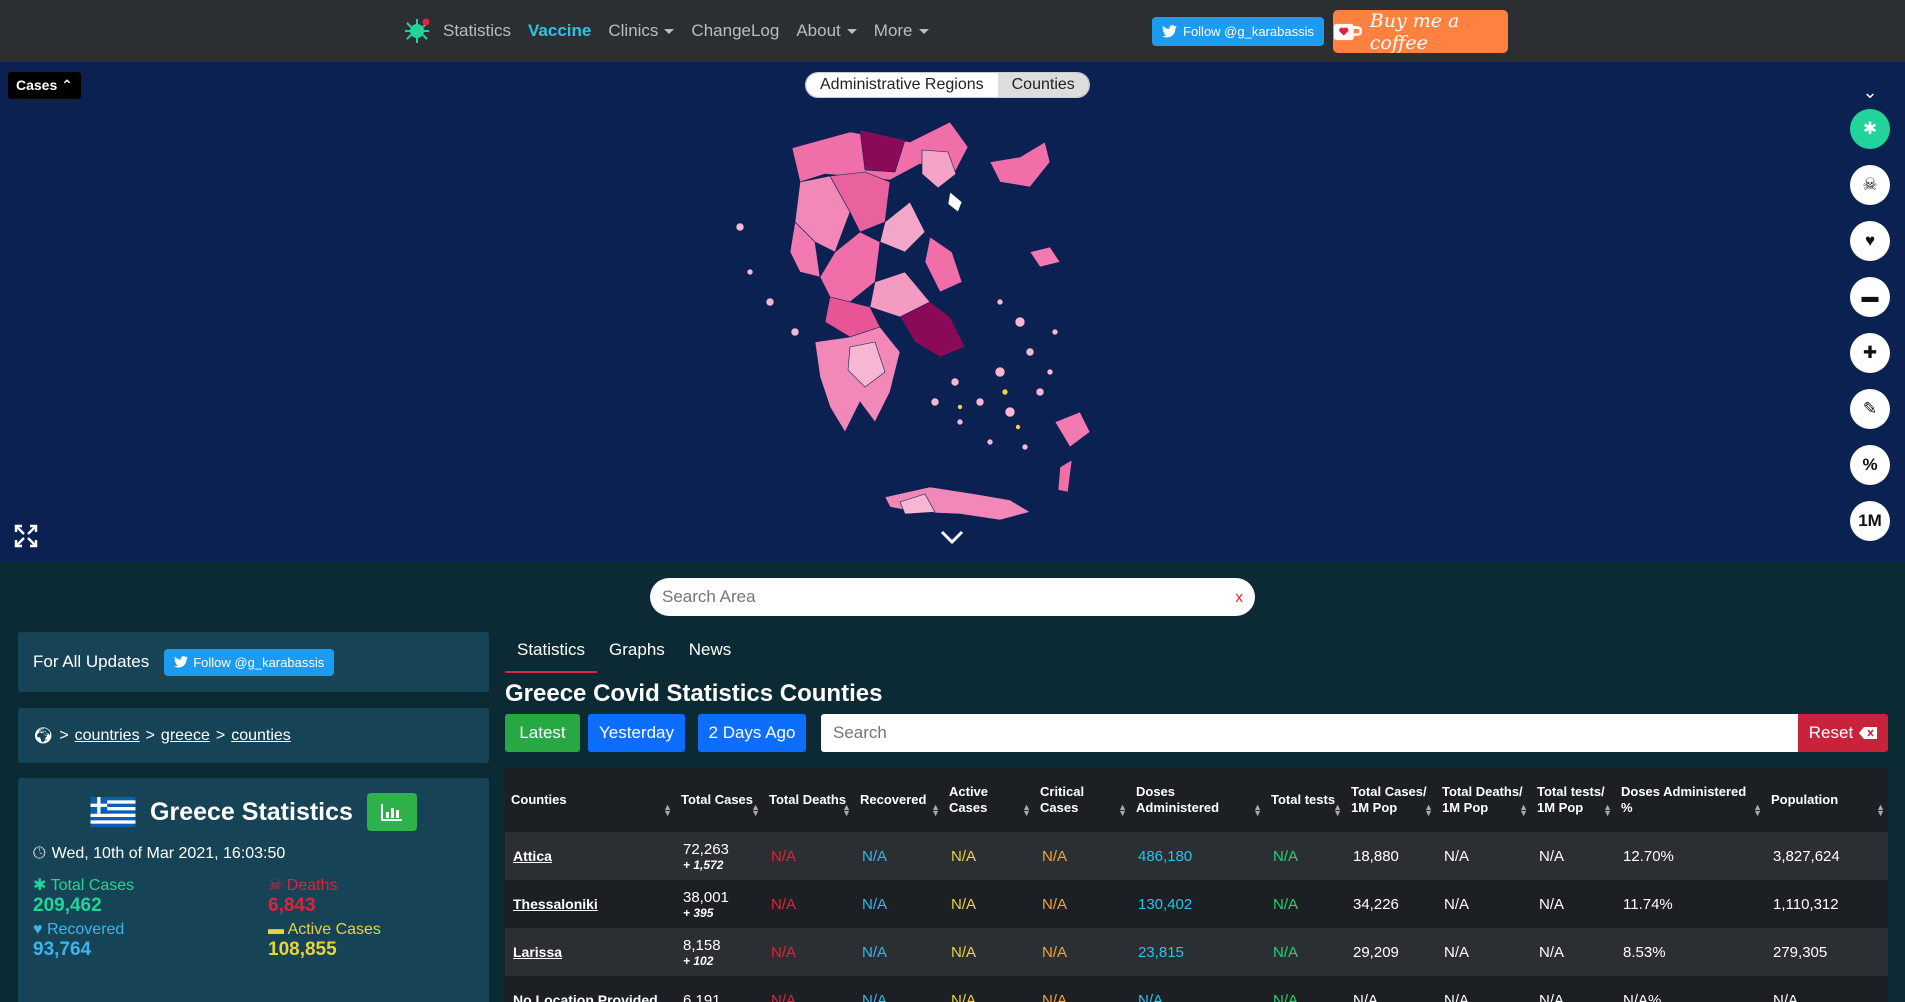 This screenshot has width=1905, height=1002. I want to click on kpi-value: 108,855, so click(302, 949).